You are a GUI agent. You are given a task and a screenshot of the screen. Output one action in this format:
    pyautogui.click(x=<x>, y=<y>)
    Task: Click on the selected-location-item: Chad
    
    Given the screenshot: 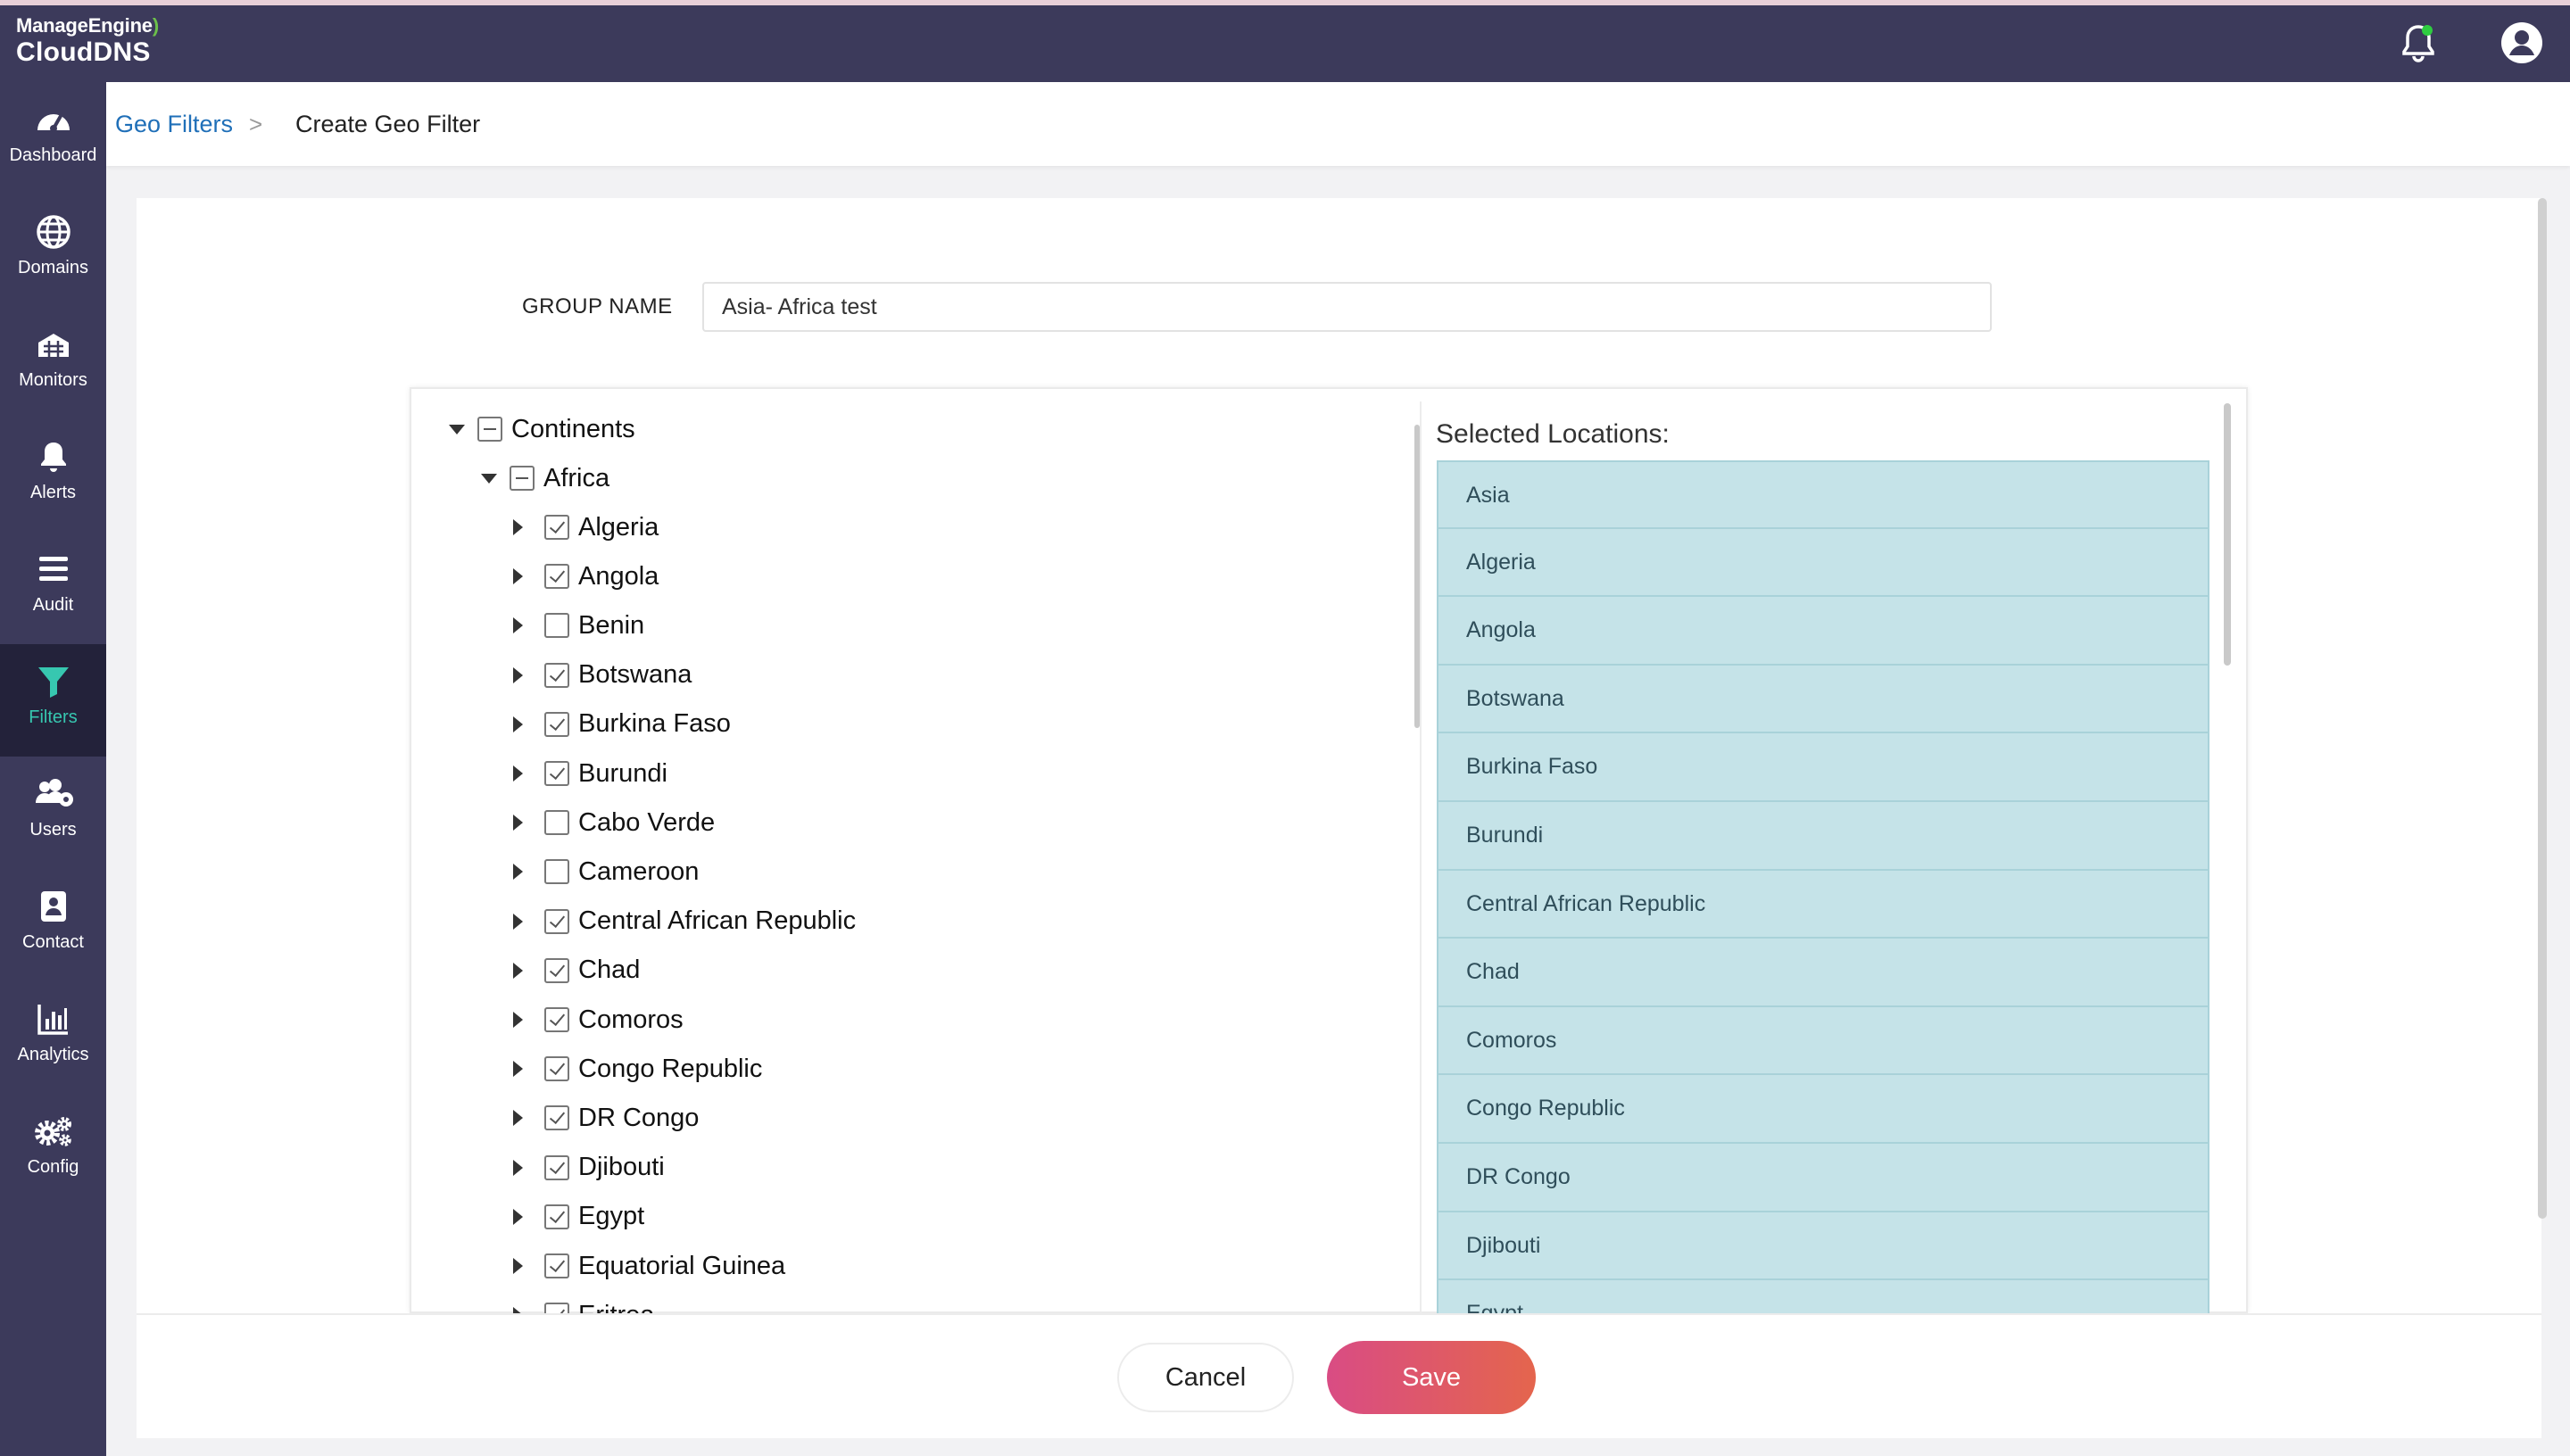 What is the action you would take?
    pyautogui.click(x=1823, y=973)
    